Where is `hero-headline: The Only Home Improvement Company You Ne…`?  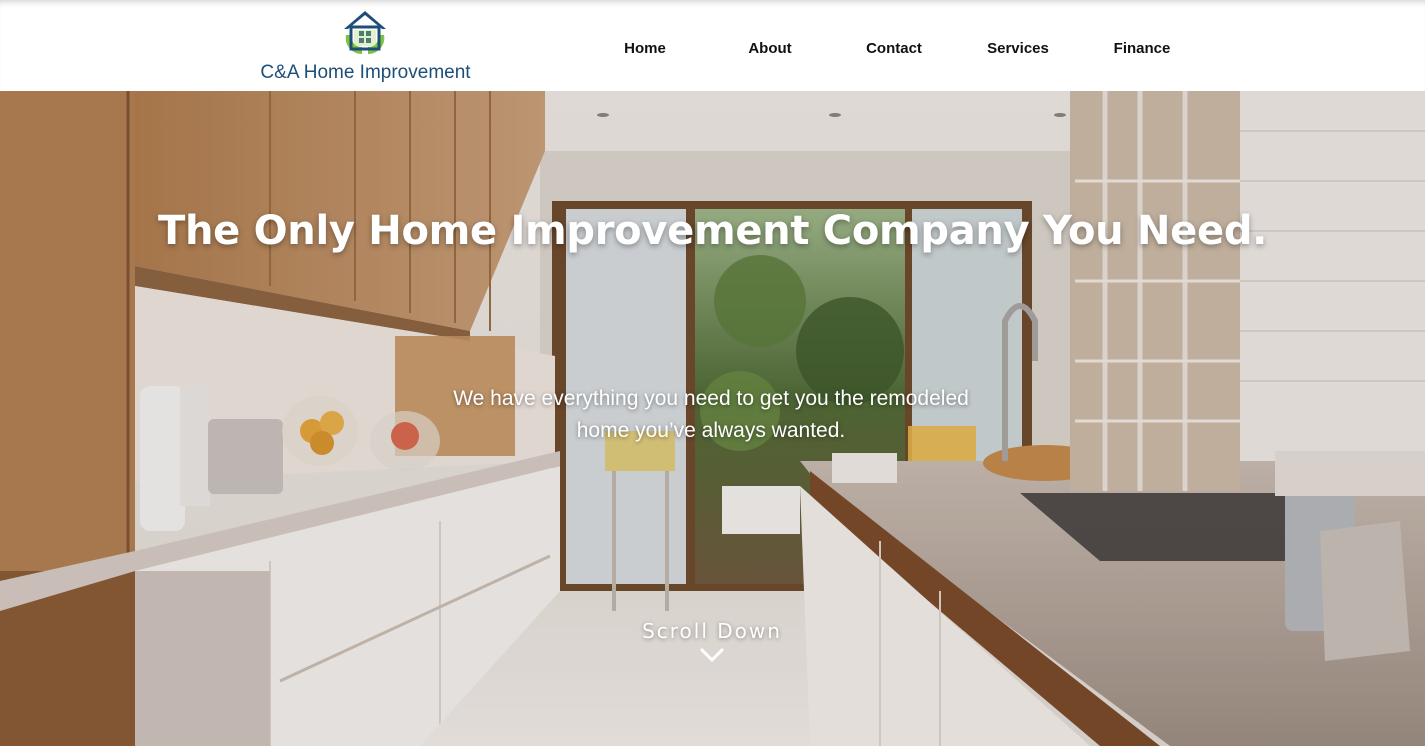 hero-headline: The Only Home Improvement Company You Ne… is located at coordinates (712, 231).